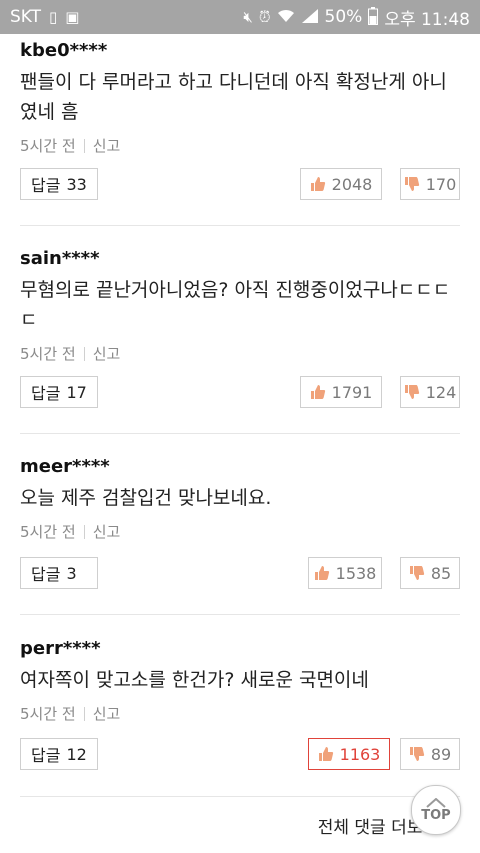  What do you see at coordinates (436, 802) in the screenshot?
I see `chevron-up-icon` at bounding box center [436, 802].